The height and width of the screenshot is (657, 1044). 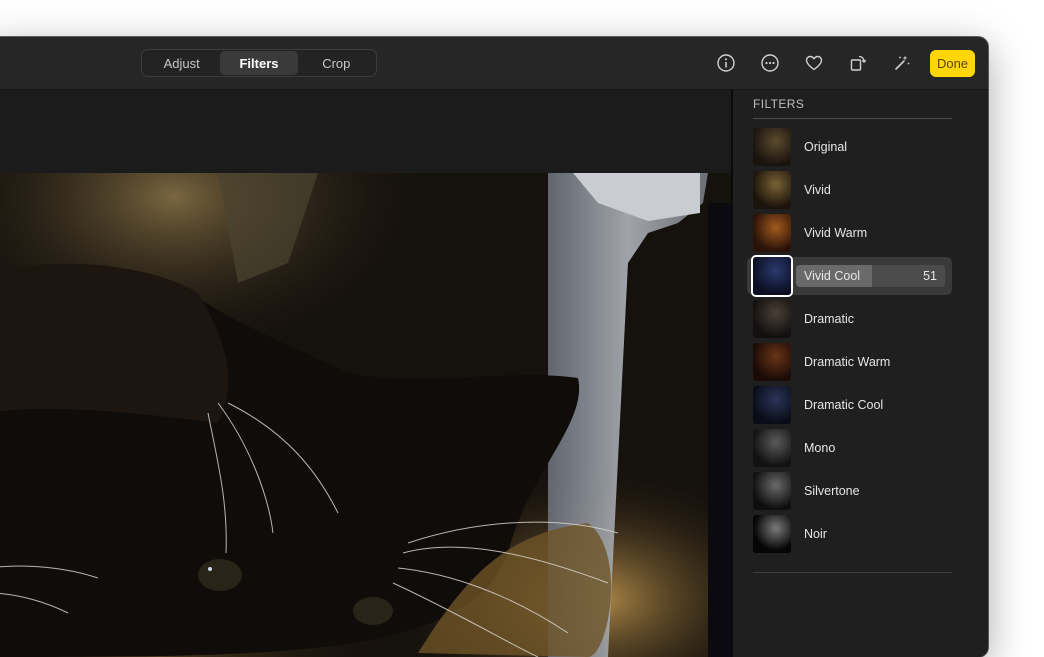 I want to click on filter-label: Vivid Warm, so click(x=836, y=233).